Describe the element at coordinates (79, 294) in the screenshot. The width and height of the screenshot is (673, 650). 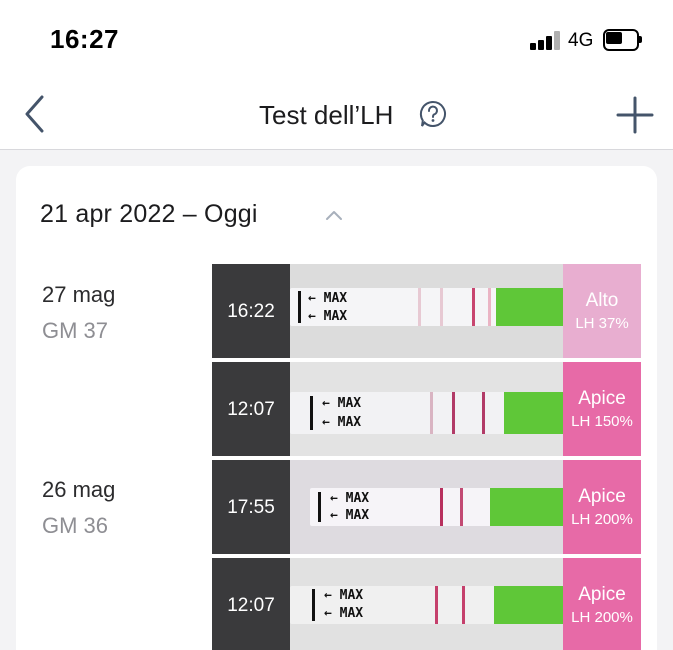
I see `day-date: 27 mag` at that location.